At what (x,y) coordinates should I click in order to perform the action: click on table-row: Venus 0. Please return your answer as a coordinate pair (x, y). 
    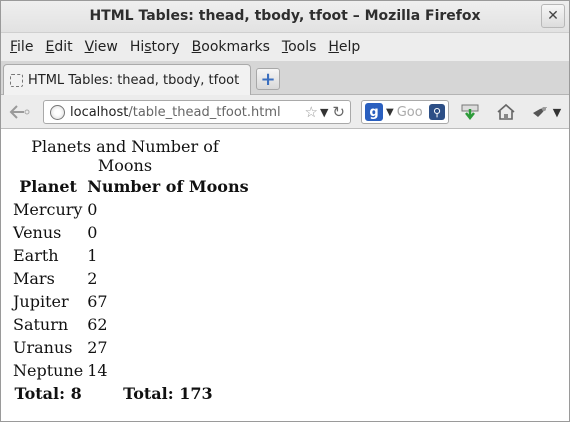
    Looking at the image, I should click on (131, 232).